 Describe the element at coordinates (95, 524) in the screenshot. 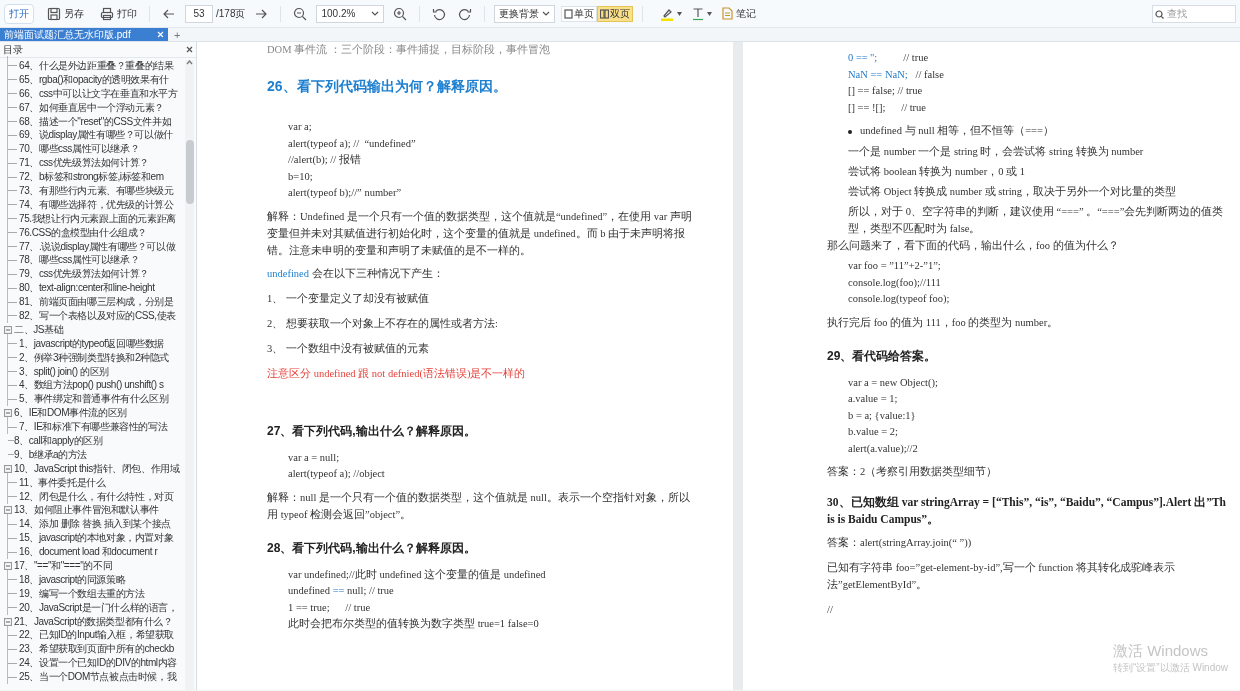

I see `outline-item: 14、添加 删除 替换 插入到某个接点` at that location.